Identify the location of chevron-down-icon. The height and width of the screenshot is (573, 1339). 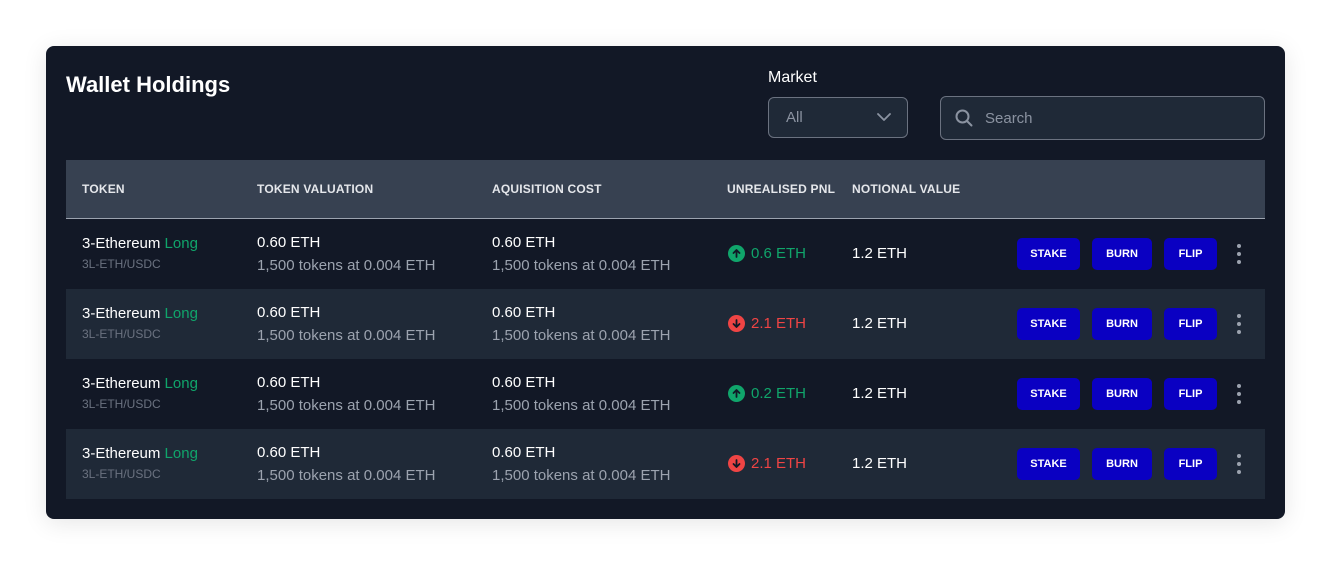
(884, 117).